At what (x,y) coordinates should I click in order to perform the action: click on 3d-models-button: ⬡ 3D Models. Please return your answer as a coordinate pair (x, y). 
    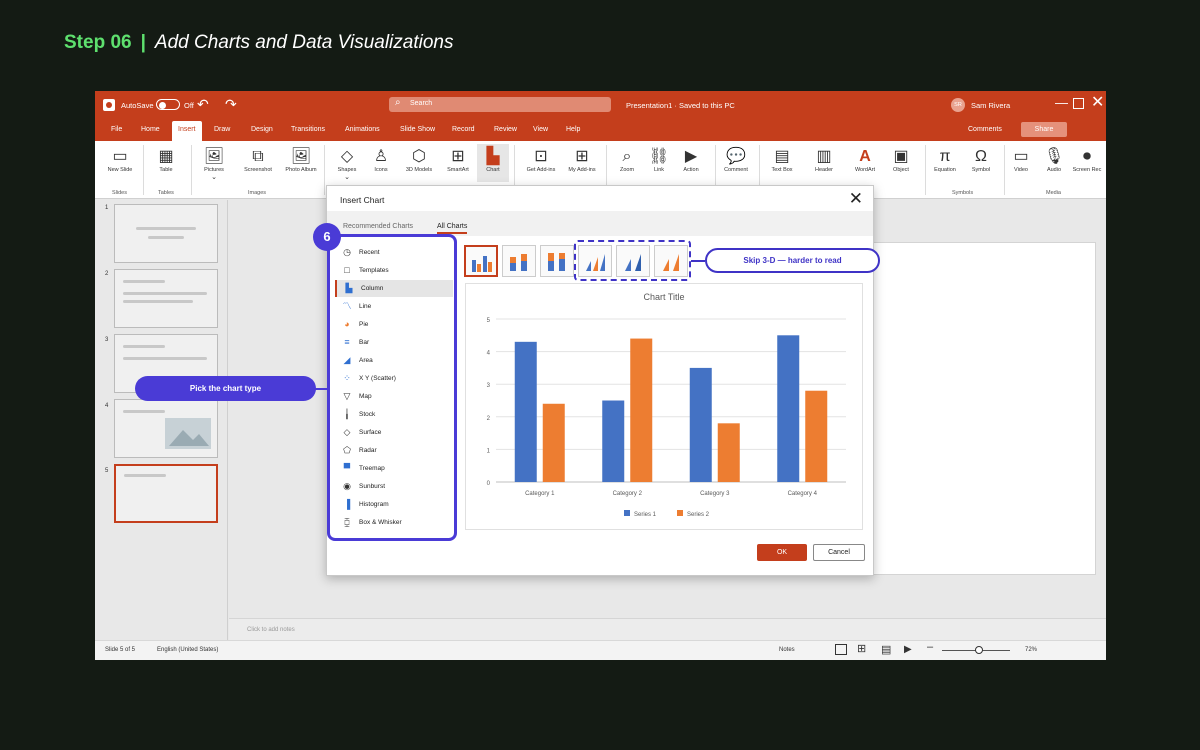
    Looking at the image, I should click on (419, 160).